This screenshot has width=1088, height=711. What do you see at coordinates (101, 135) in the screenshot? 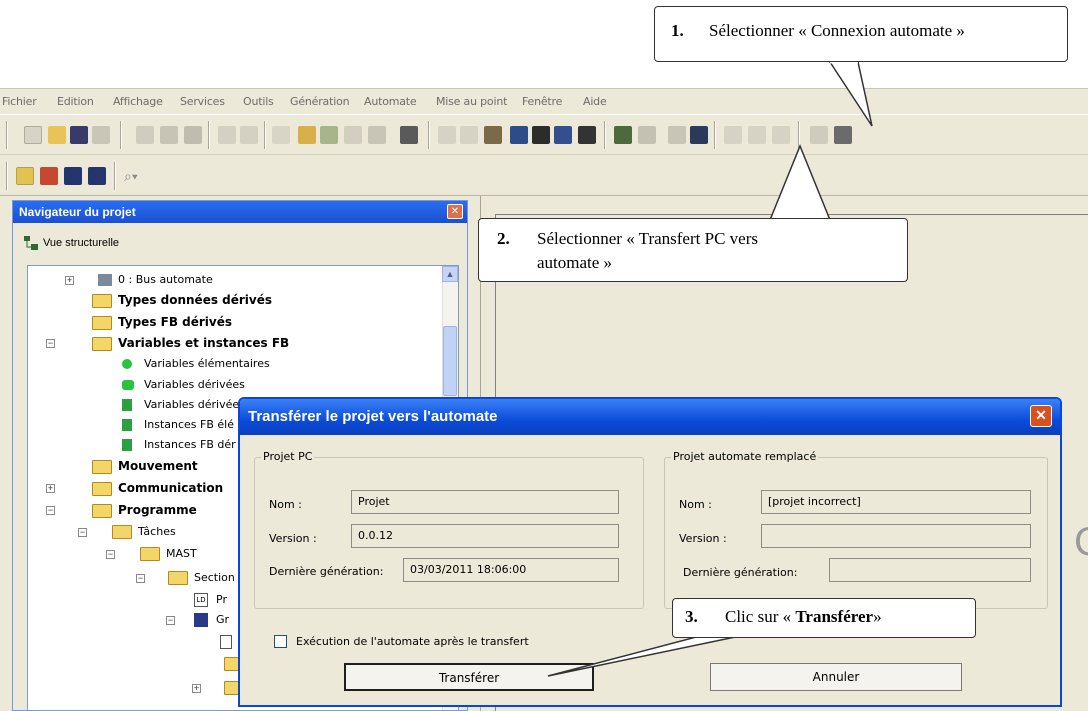
I see `print-icon` at bounding box center [101, 135].